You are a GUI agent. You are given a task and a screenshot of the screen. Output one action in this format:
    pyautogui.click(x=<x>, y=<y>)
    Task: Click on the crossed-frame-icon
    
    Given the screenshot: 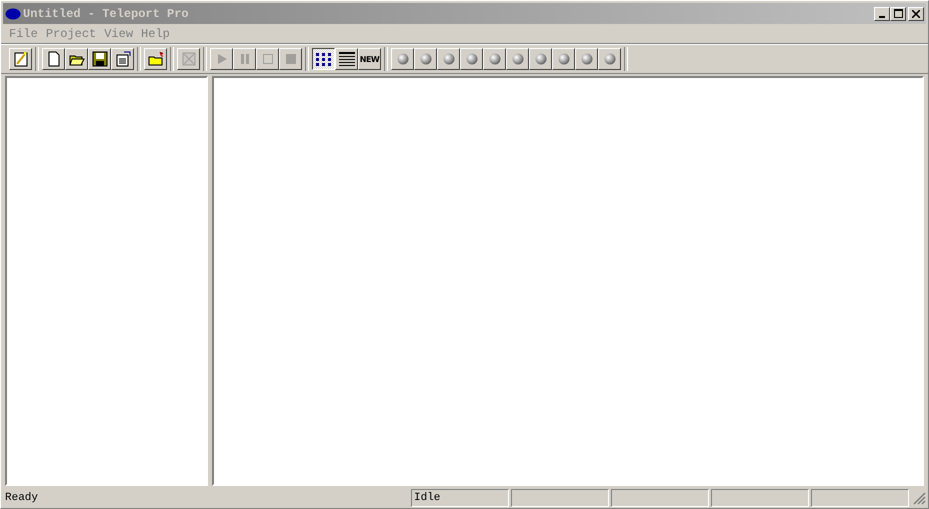 What is the action you would take?
    pyautogui.click(x=188, y=59)
    